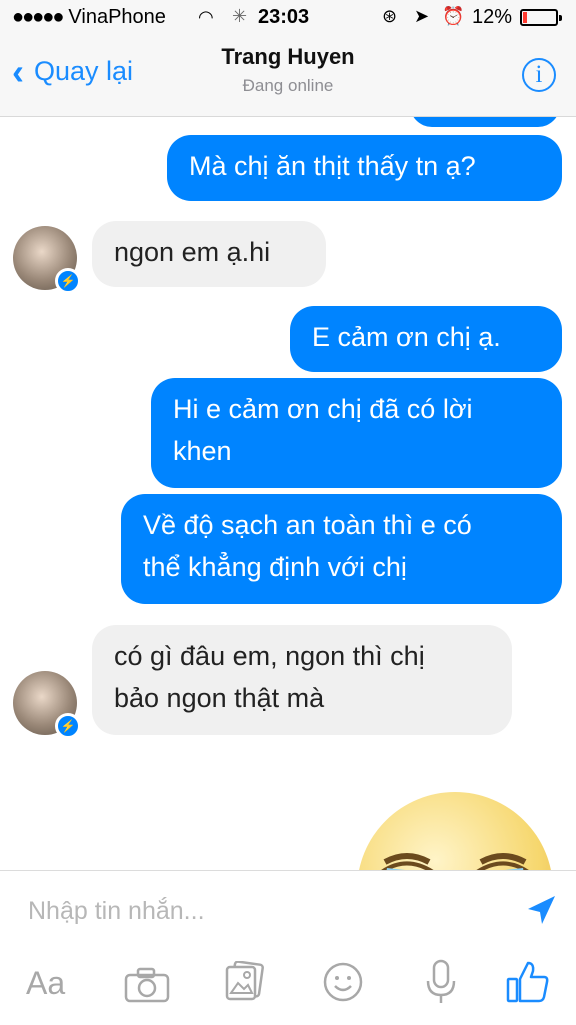  I want to click on alarm-icon: ⏰, so click(453, 16).